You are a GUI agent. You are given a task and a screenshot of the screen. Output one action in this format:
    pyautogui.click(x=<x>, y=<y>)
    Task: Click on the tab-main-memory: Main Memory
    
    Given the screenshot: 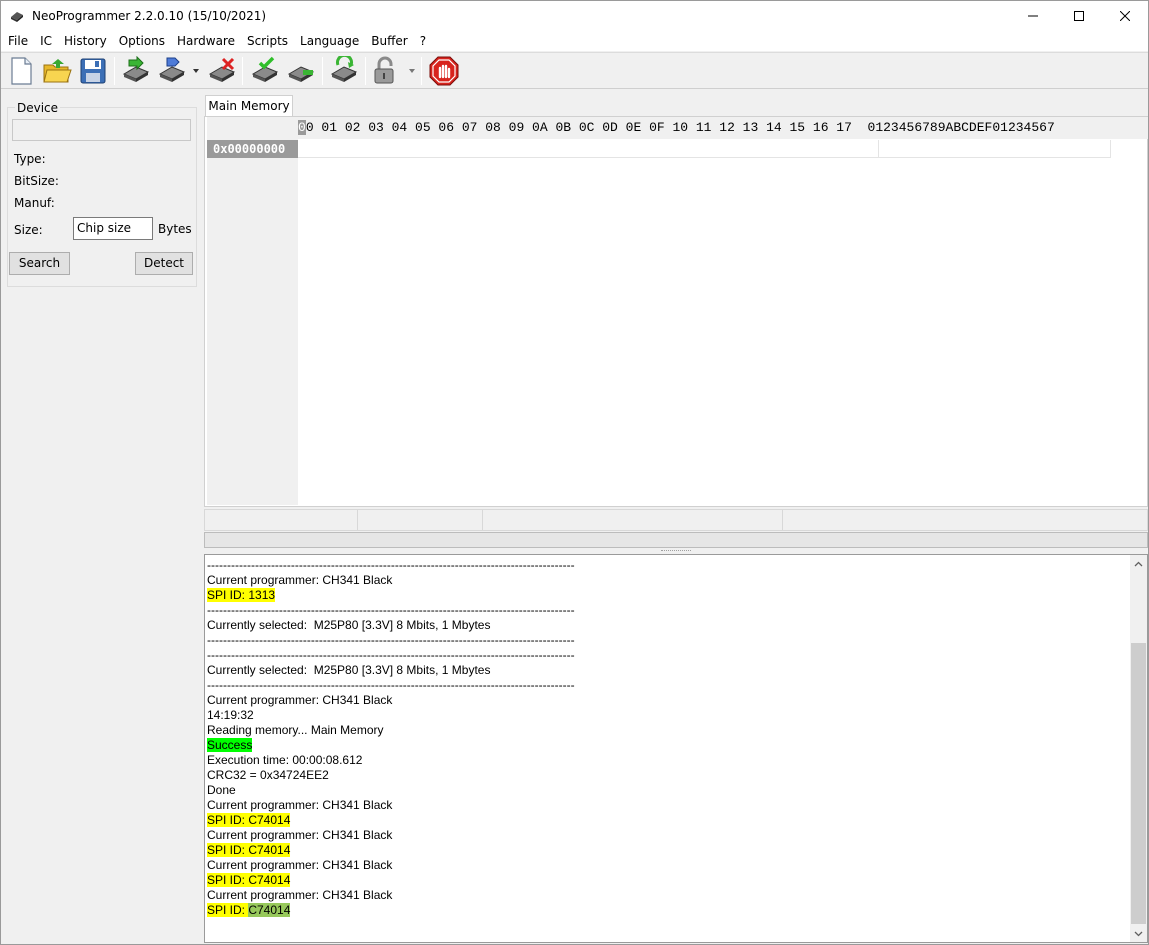 What is the action you would take?
    pyautogui.click(x=249, y=106)
    